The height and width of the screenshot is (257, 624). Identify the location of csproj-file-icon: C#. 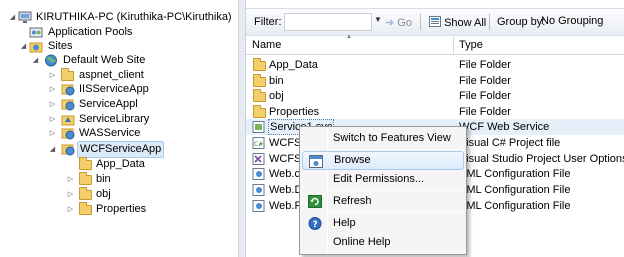
(258, 143).